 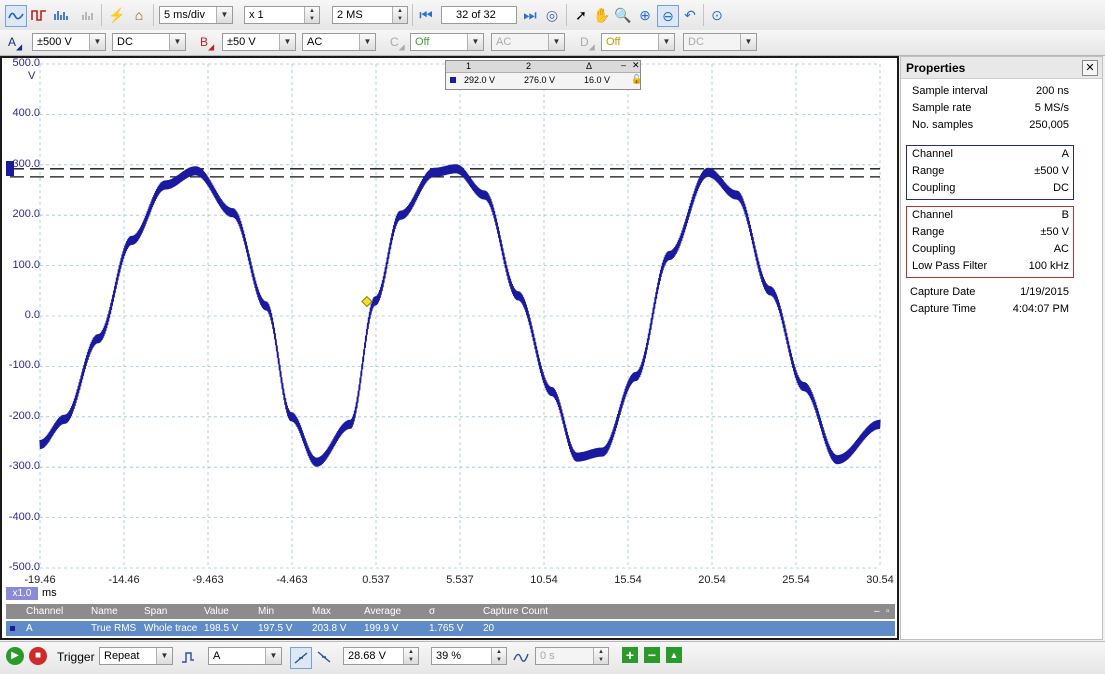 I want to click on channel-b-label: B, so click(x=204, y=42).